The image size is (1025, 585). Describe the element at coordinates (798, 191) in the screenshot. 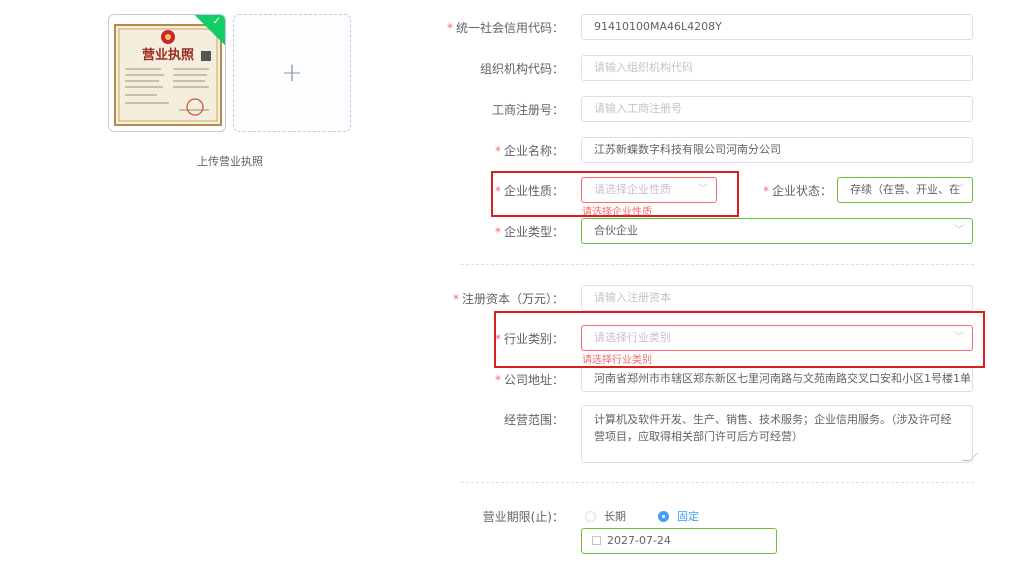

I see `company-status-label: * 企业状态：` at that location.